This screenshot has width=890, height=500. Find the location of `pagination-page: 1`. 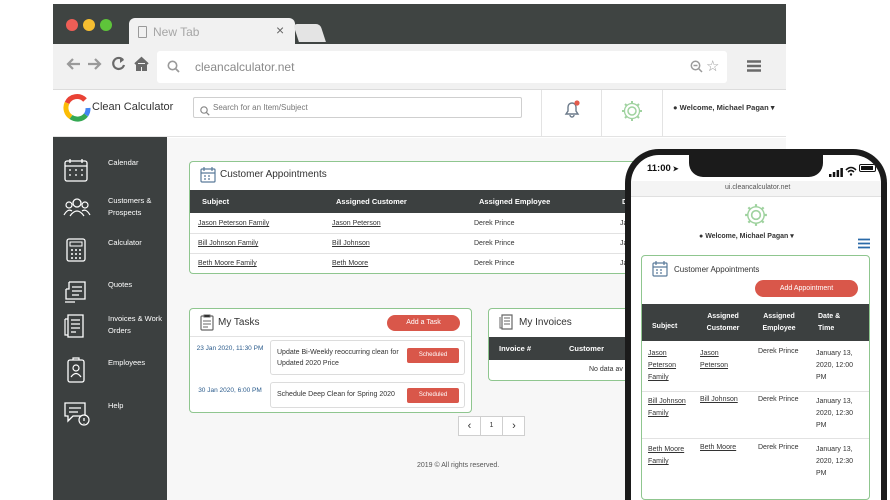

pagination-page: 1 is located at coordinates (492, 426).